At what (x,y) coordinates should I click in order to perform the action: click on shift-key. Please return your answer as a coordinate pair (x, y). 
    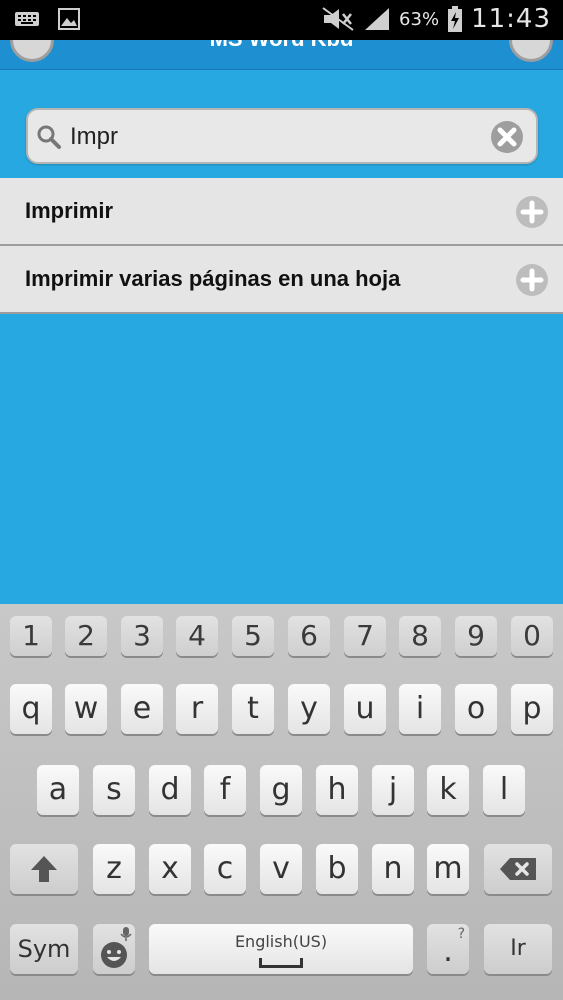
    Looking at the image, I should click on (44, 869).